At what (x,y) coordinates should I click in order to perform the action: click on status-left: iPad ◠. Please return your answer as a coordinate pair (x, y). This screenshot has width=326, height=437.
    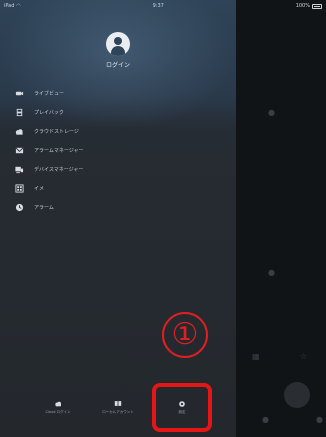
    Looking at the image, I should click on (12, 6).